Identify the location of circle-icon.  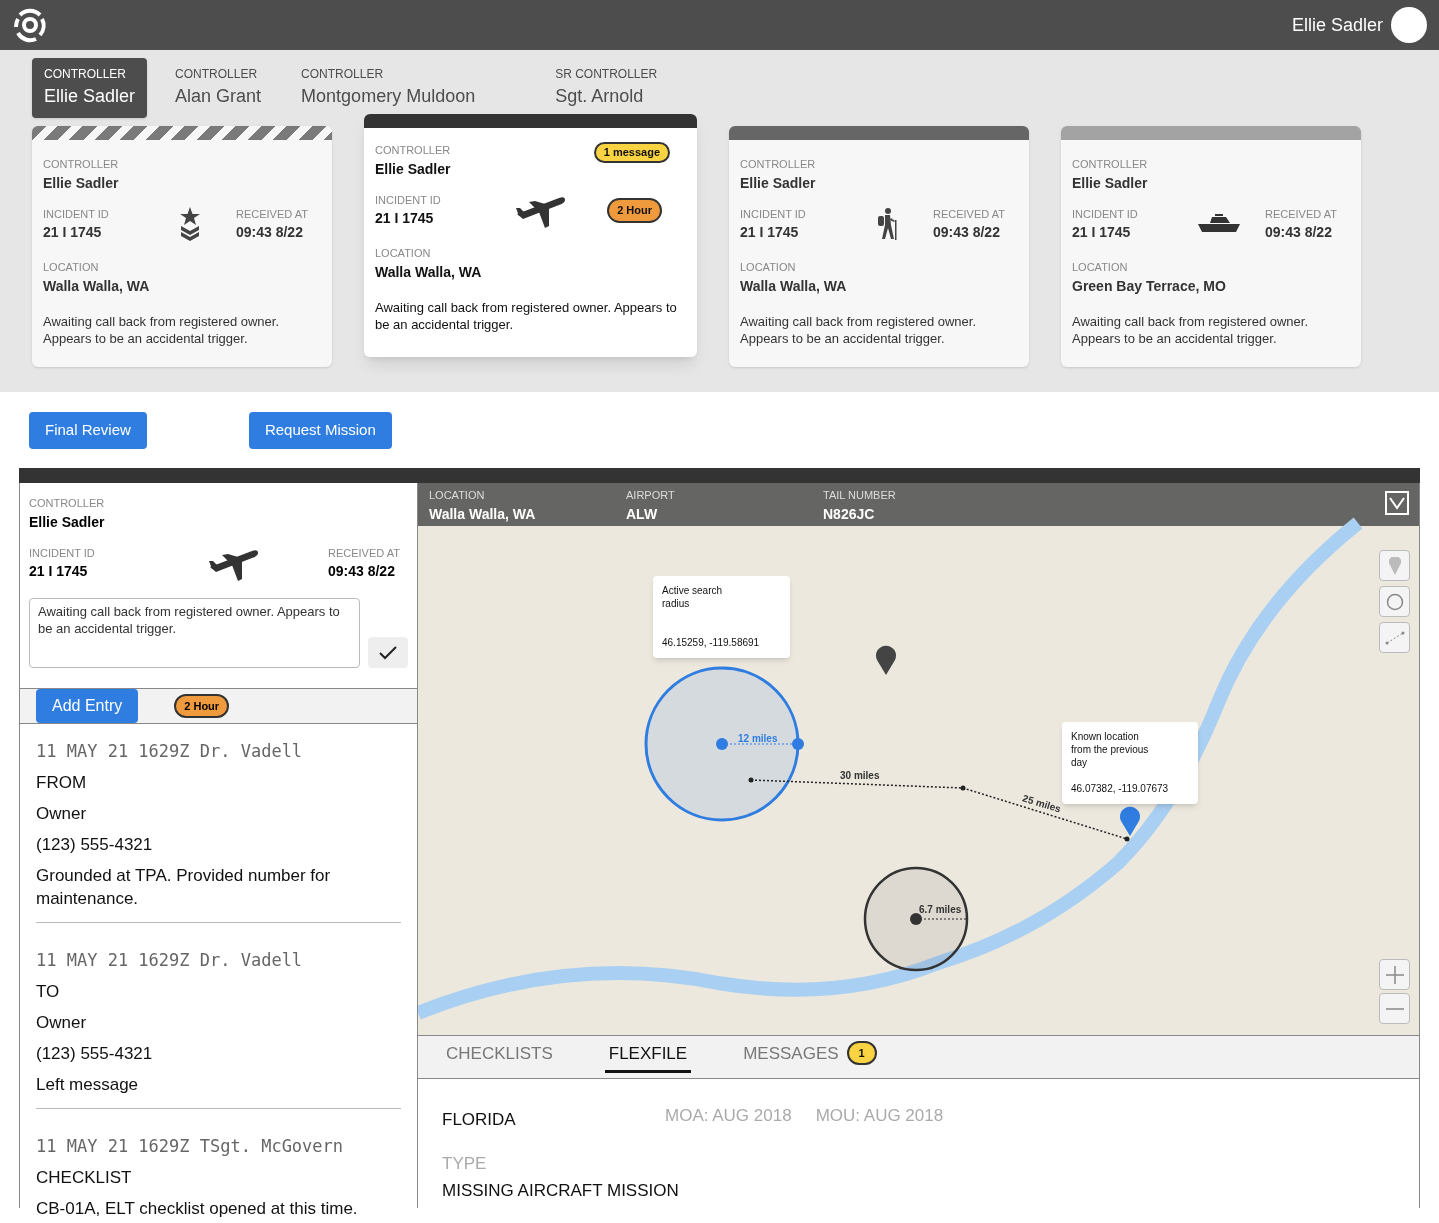
(1394, 601).